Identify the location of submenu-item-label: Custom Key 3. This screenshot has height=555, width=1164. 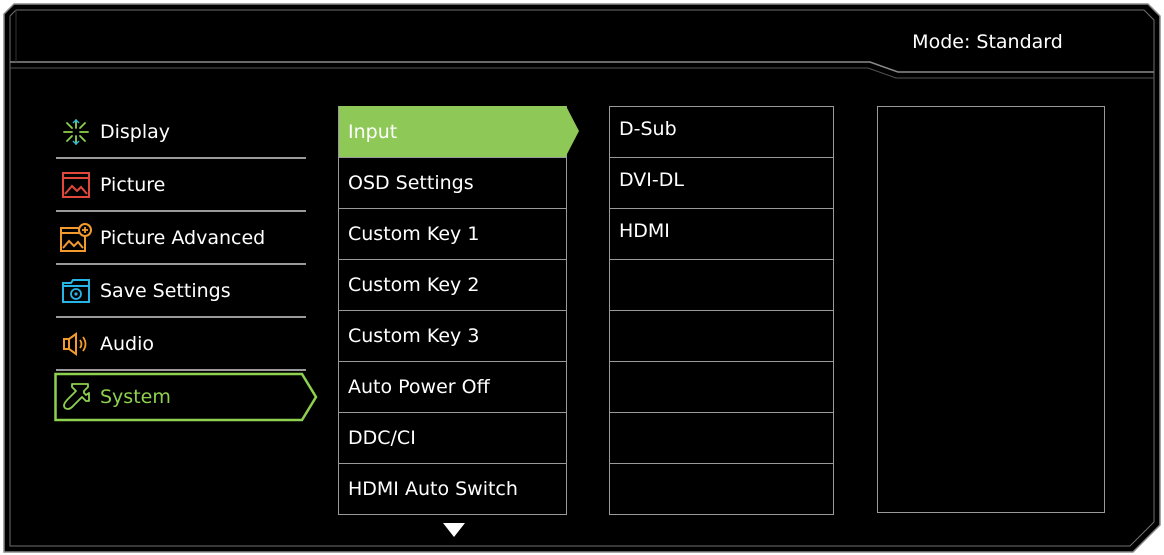
(414, 336).